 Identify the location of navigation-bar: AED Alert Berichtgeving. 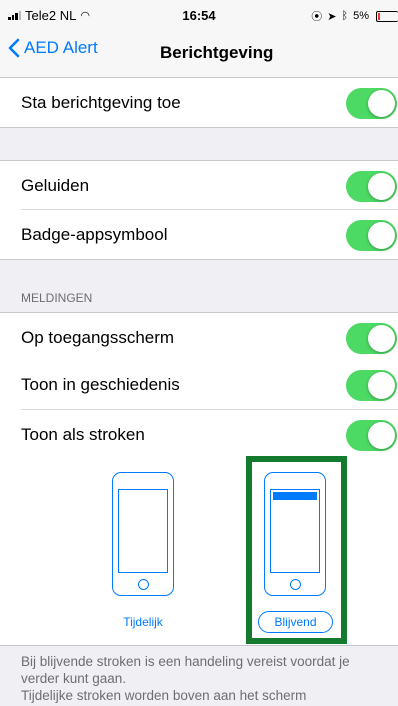
(199, 54).